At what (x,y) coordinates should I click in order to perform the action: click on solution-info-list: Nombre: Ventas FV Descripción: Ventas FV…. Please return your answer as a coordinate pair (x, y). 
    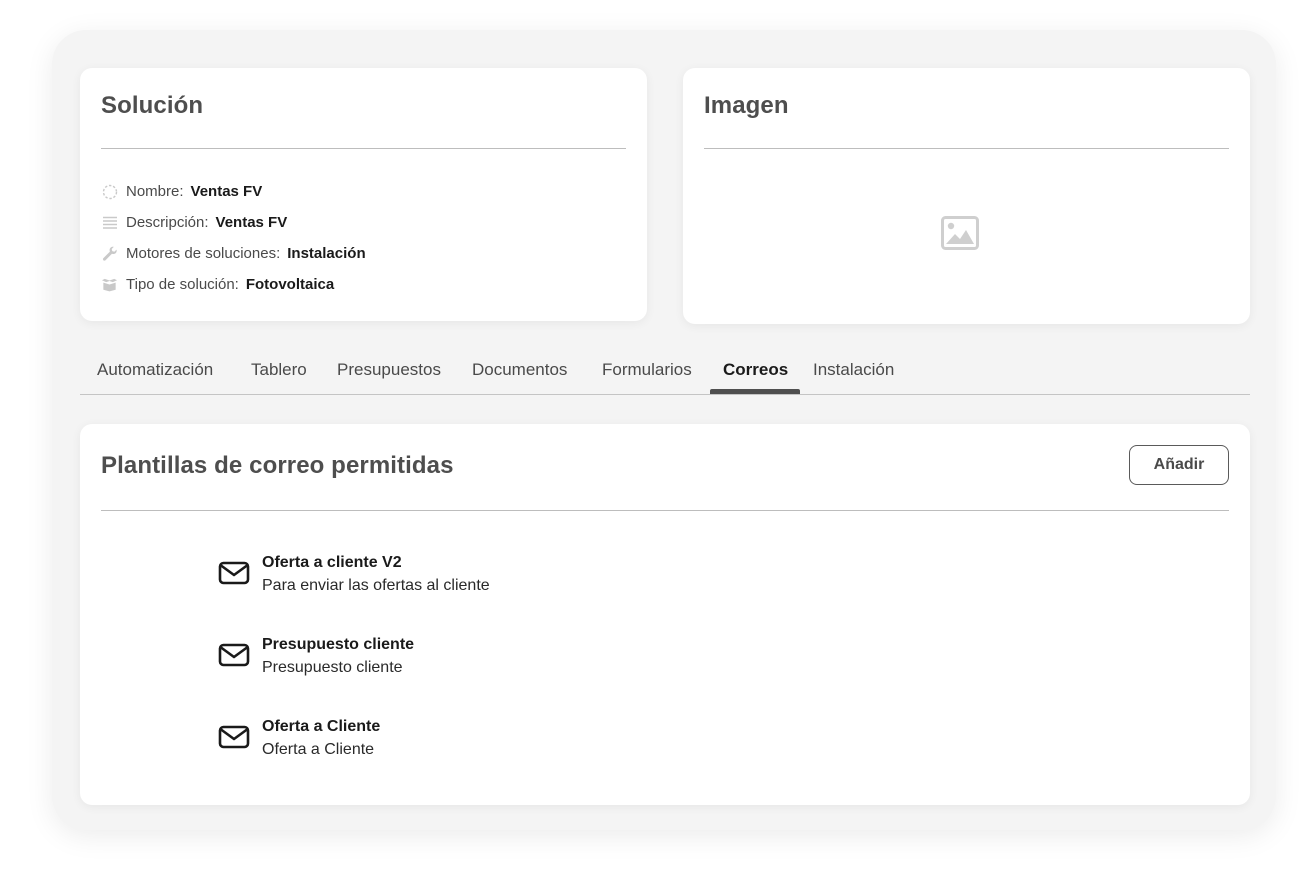
    Looking at the image, I should click on (233, 238).